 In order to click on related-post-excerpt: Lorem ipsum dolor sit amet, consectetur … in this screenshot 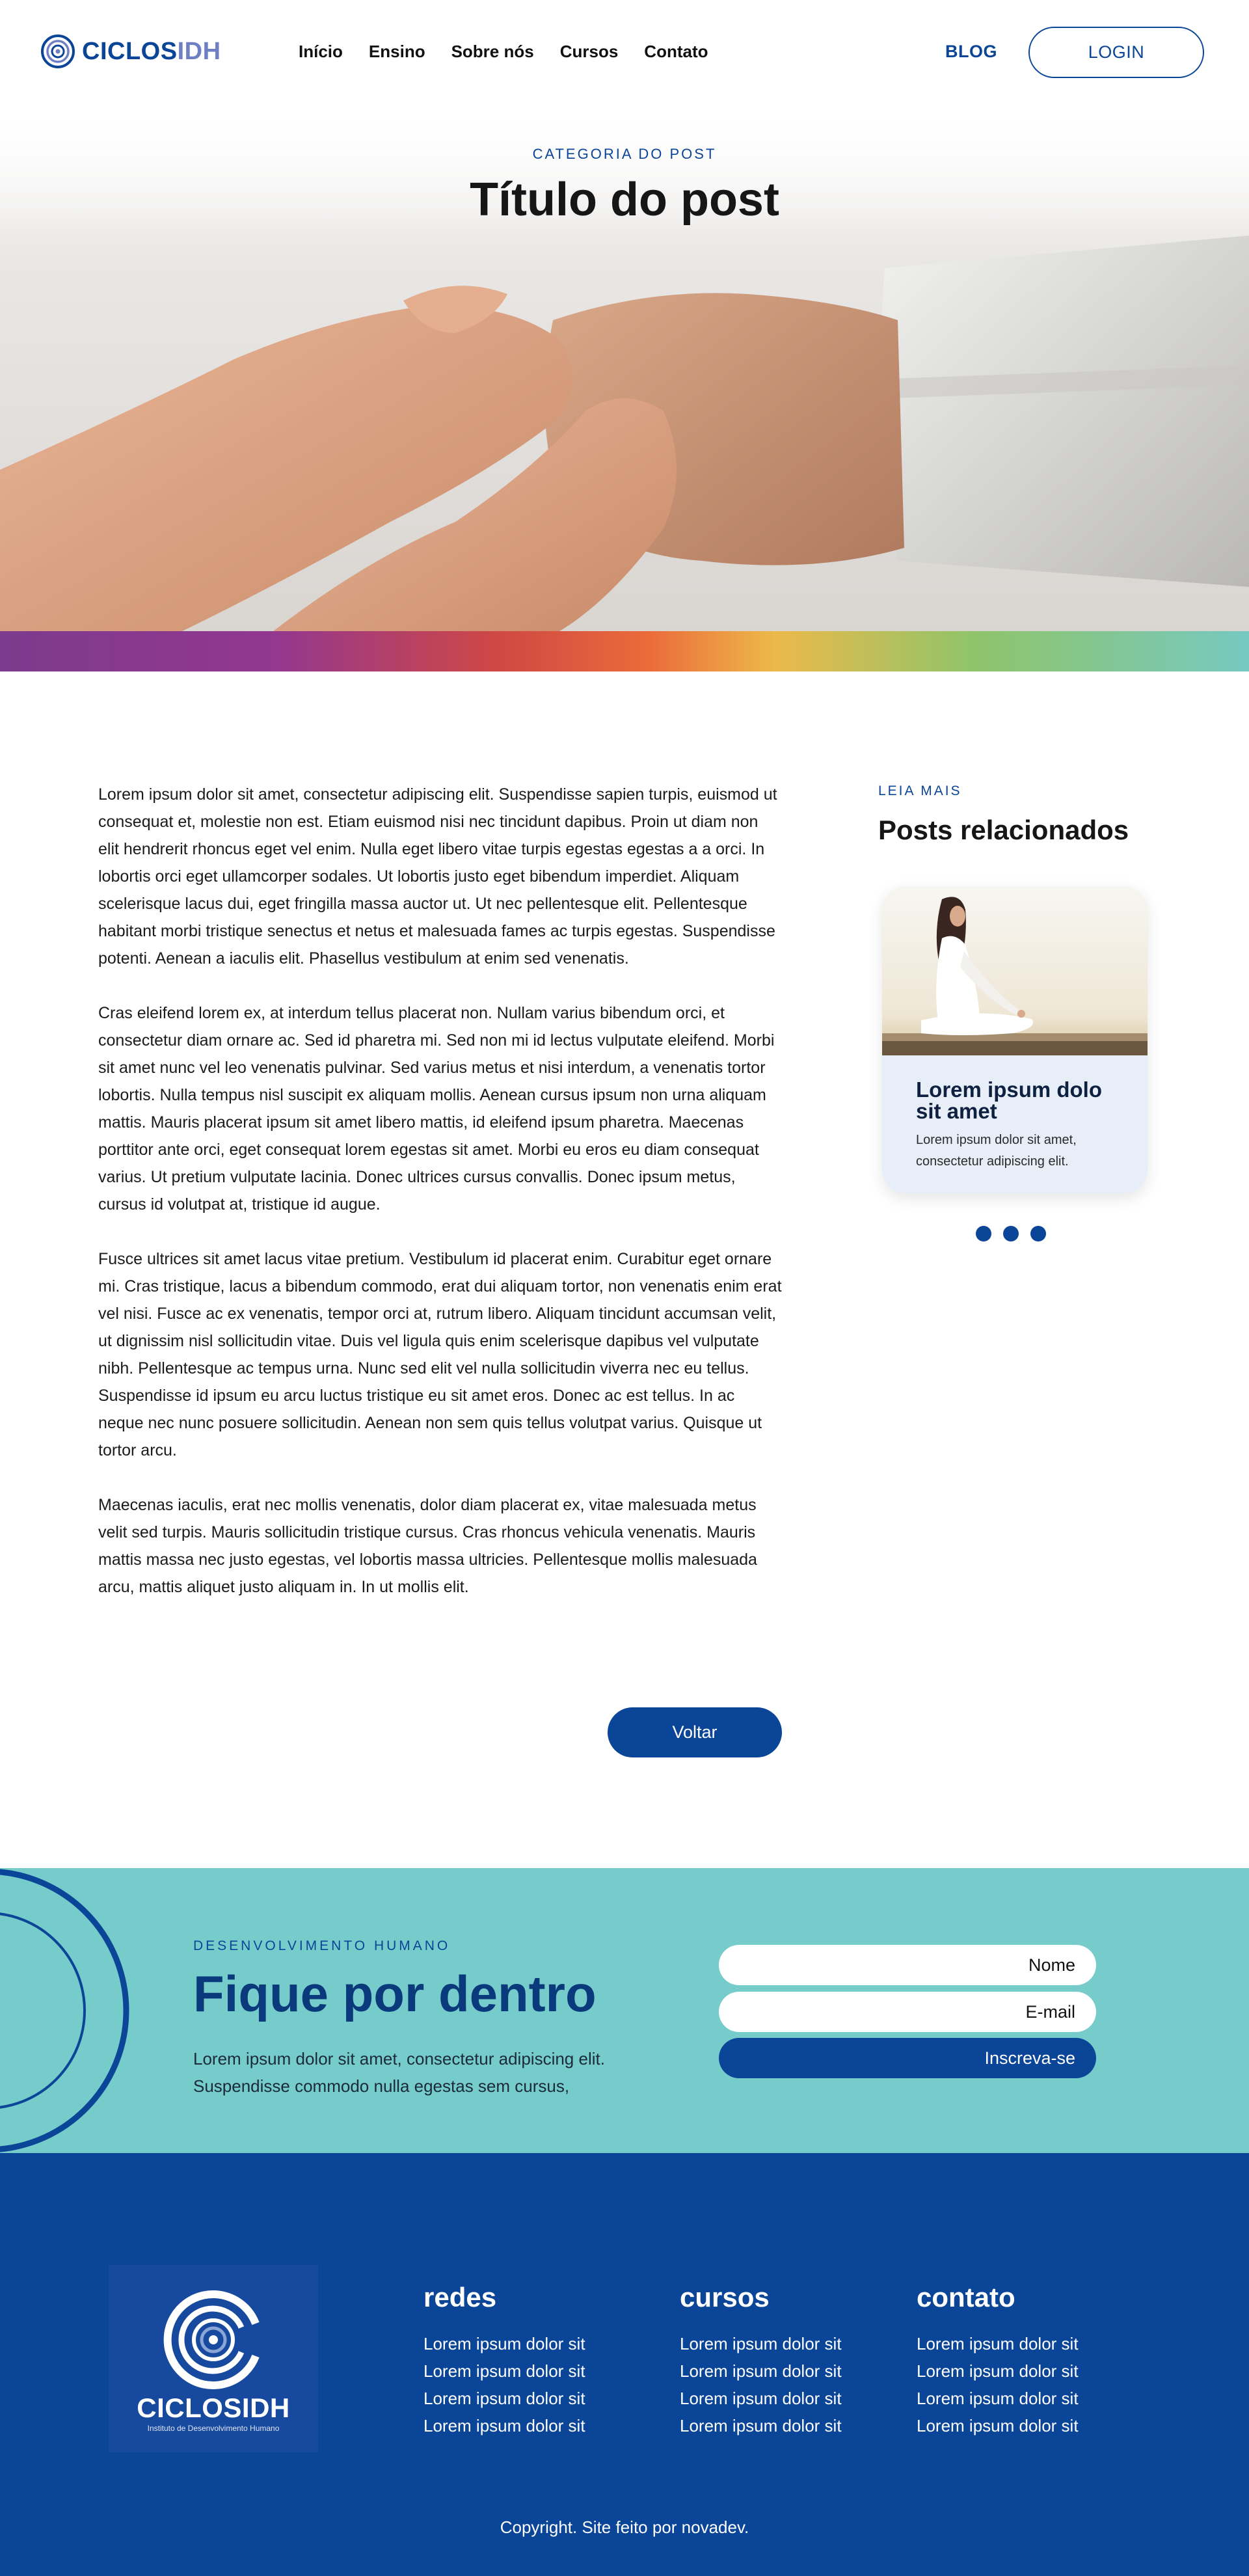, I will do `click(996, 1151)`.